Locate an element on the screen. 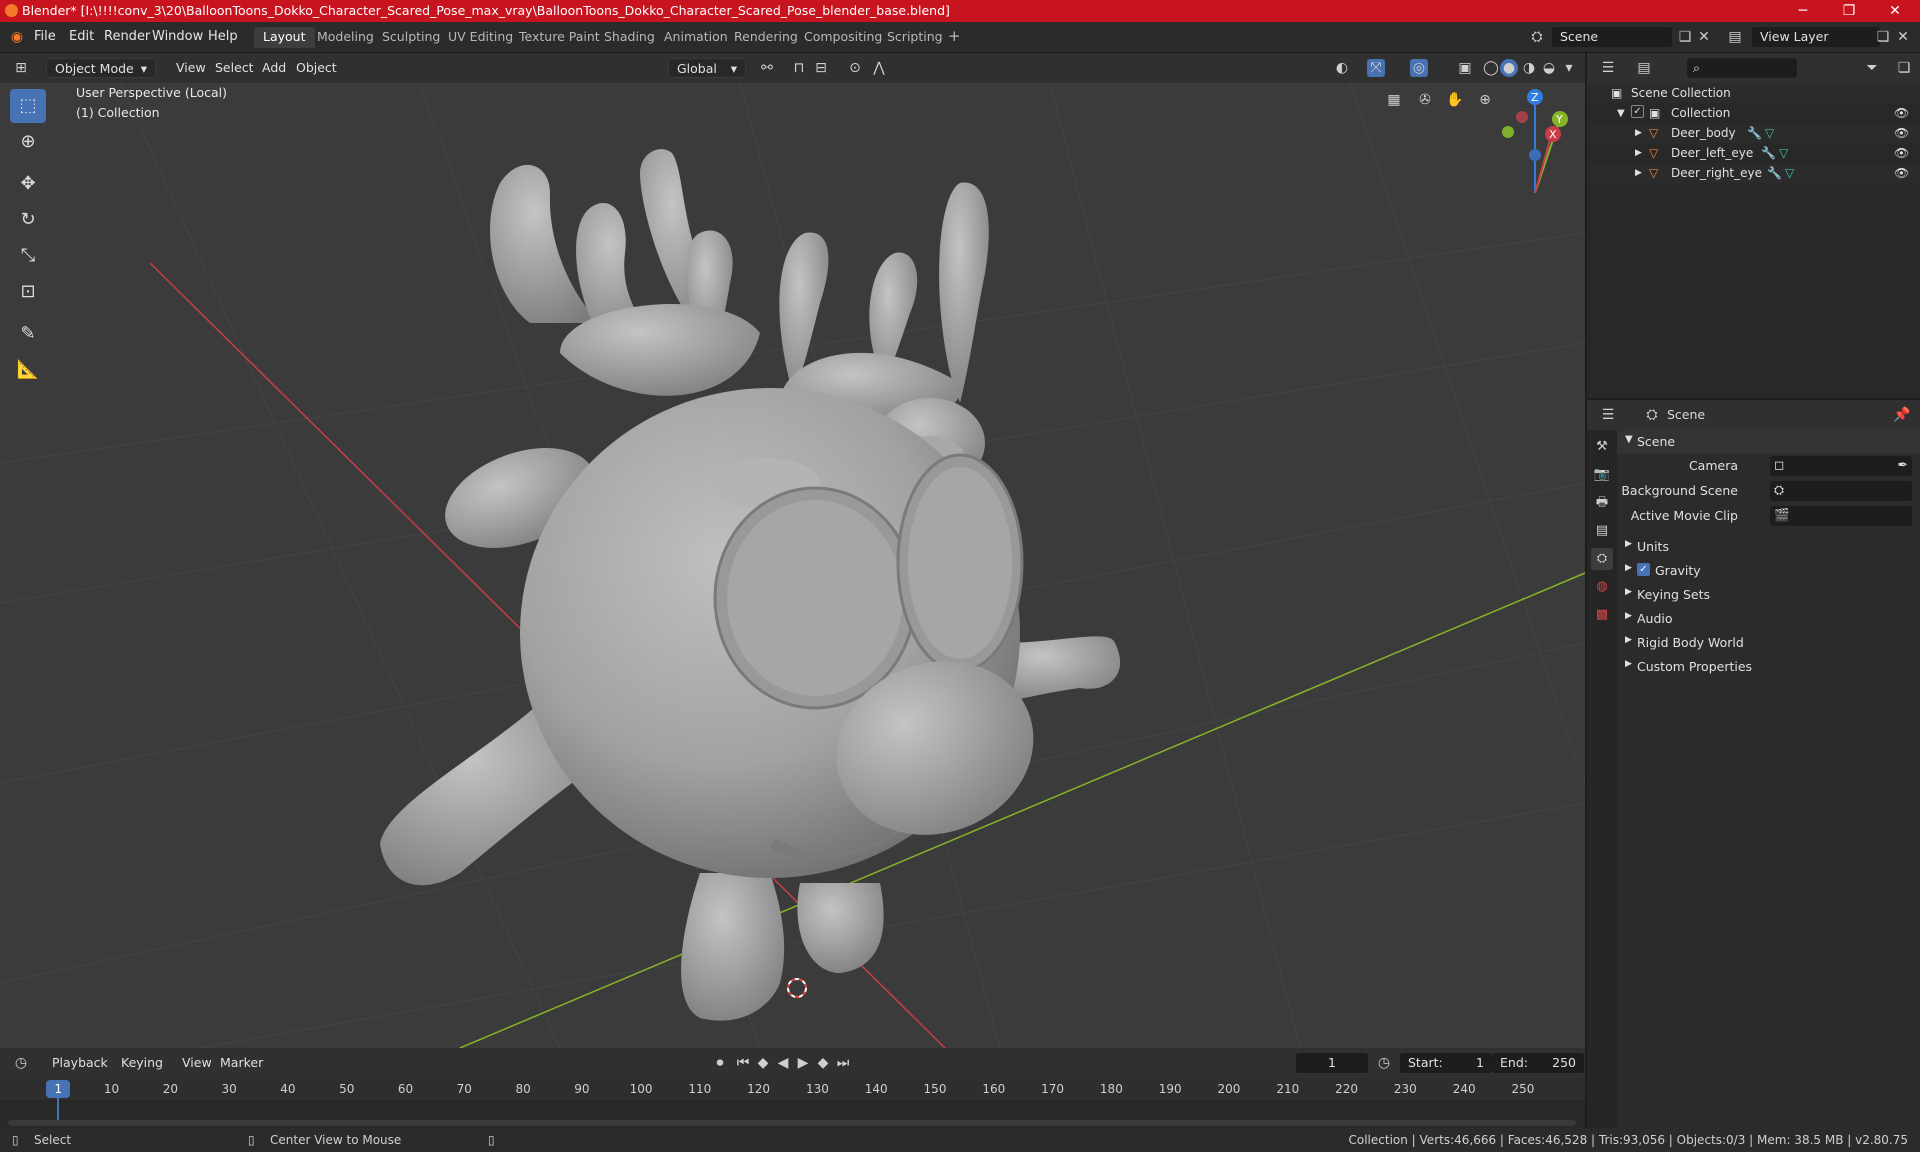 The width and height of the screenshot is (1920, 1152). editor-type-icon: ⊞ is located at coordinates (21, 68).